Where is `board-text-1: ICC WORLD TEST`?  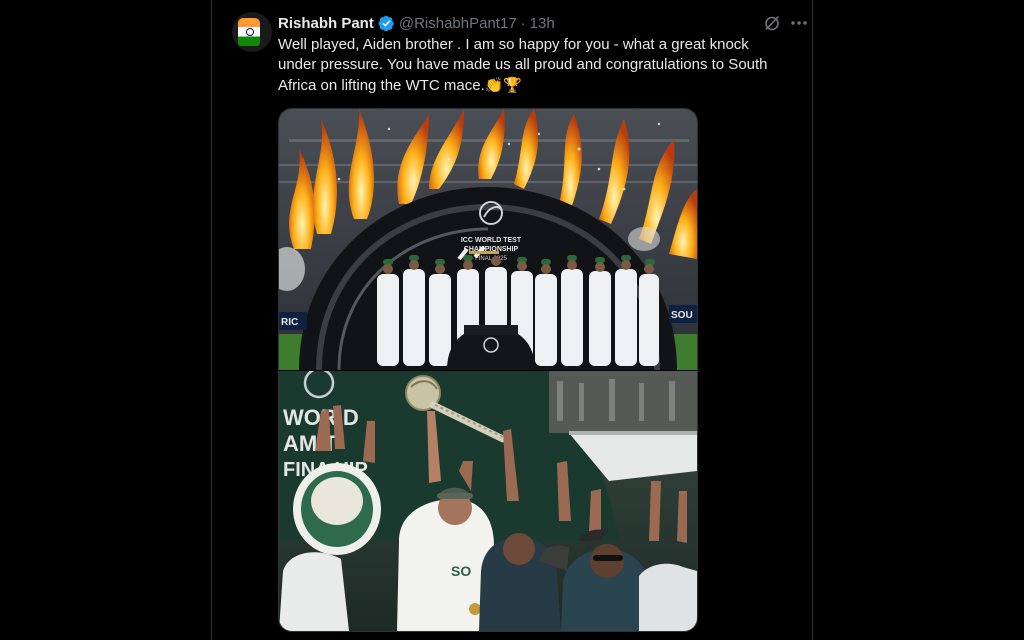 board-text-1: ICC WORLD TEST is located at coordinates (491, 240).